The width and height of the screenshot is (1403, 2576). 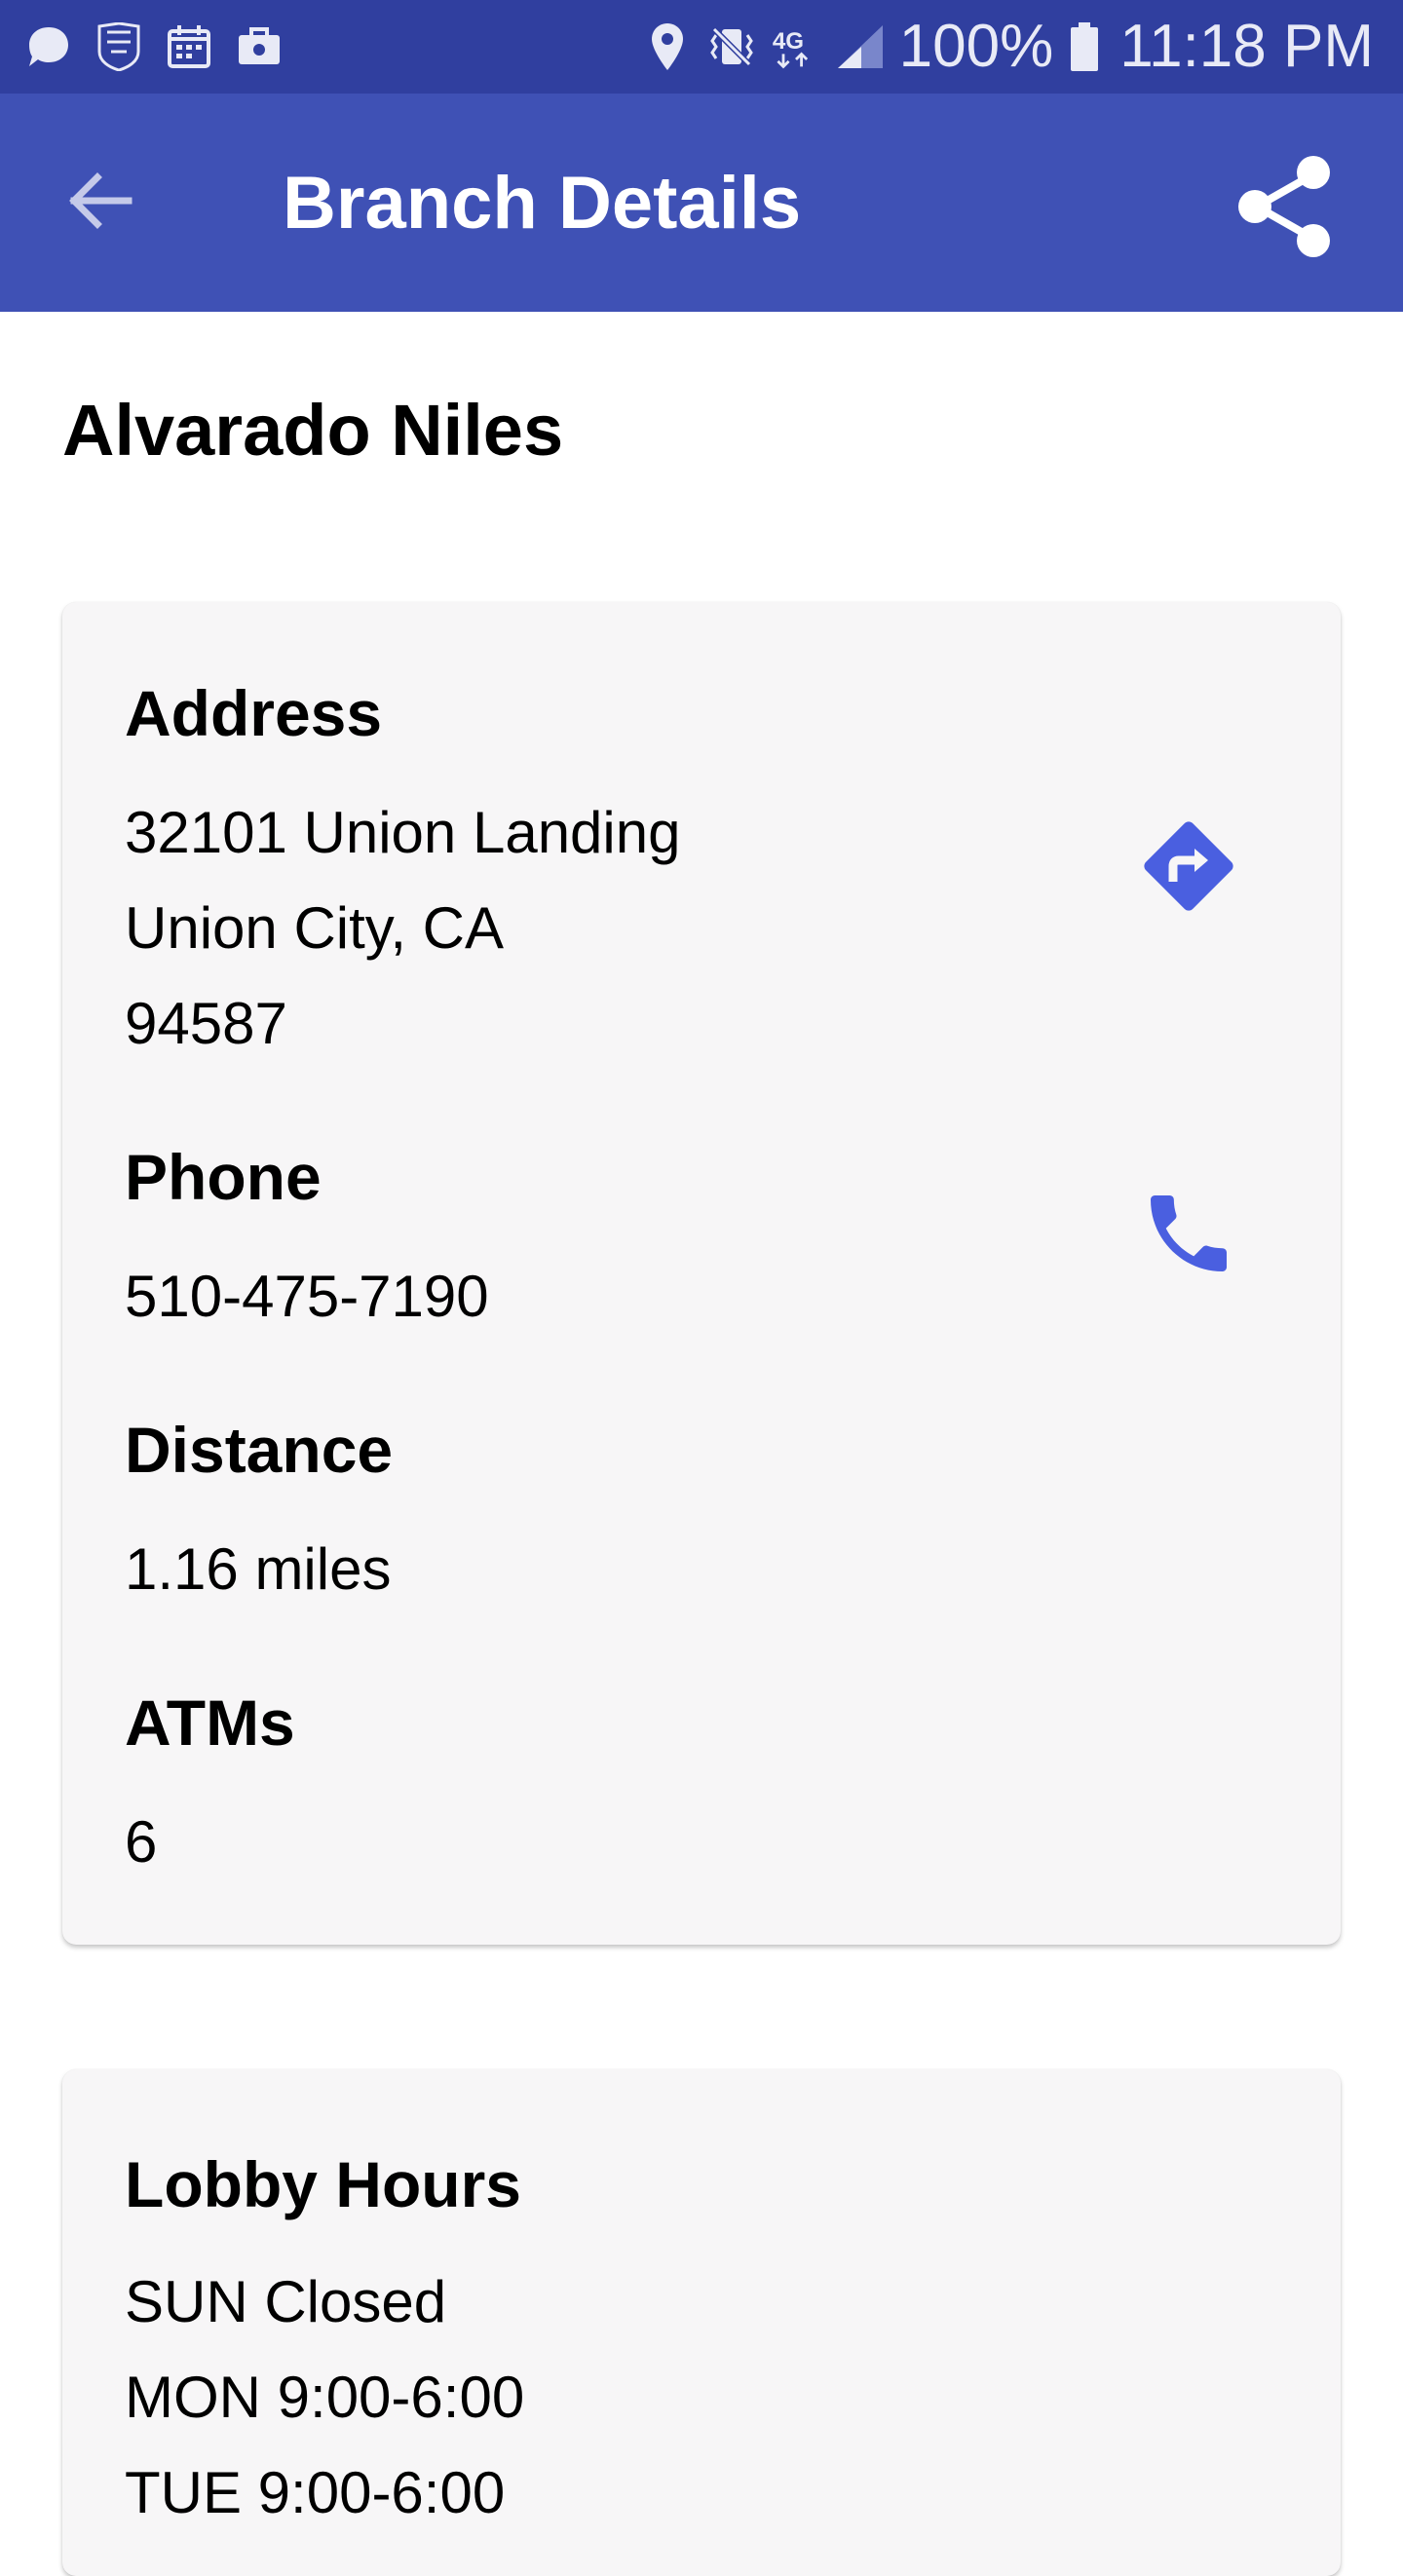 What do you see at coordinates (542, 203) in the screenshot?
I see `page-title: Branch Details` at bounding box center [542, 203].